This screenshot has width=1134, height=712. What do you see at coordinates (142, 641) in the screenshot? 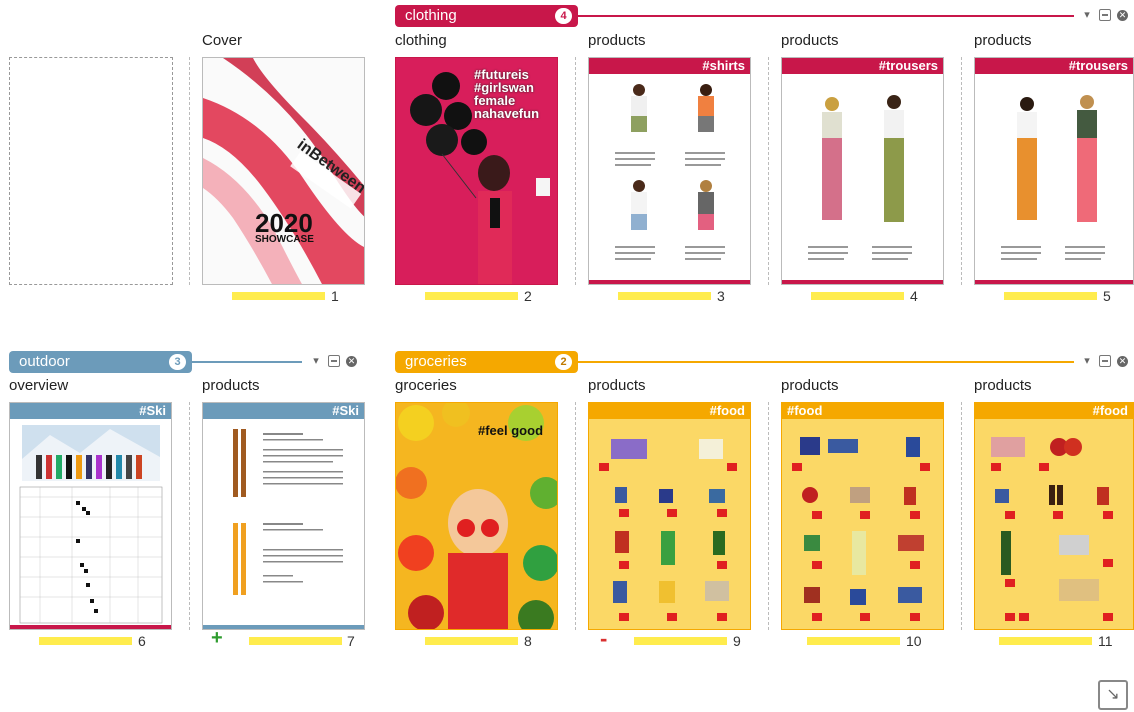
I see `page-number: 6` at bounding box center [142, 641].